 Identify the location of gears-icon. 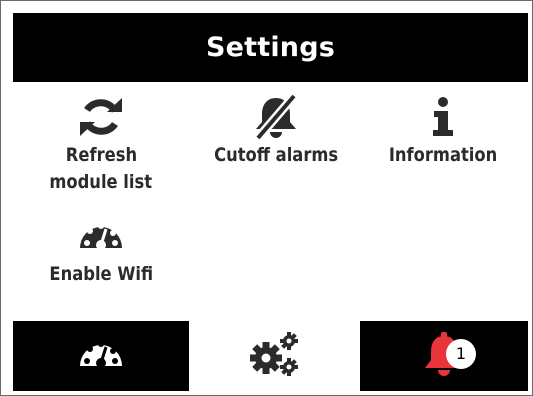
(275, 356).